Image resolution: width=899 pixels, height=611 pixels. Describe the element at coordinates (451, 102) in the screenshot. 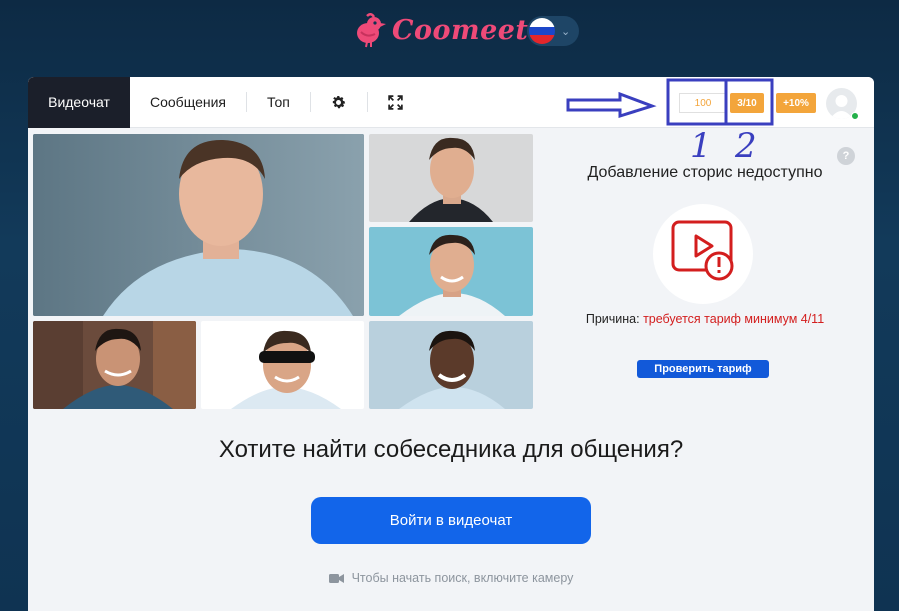

I see `nav-bar: Видеочат Сообщения Топ 100 3/10 +10%` at that location.